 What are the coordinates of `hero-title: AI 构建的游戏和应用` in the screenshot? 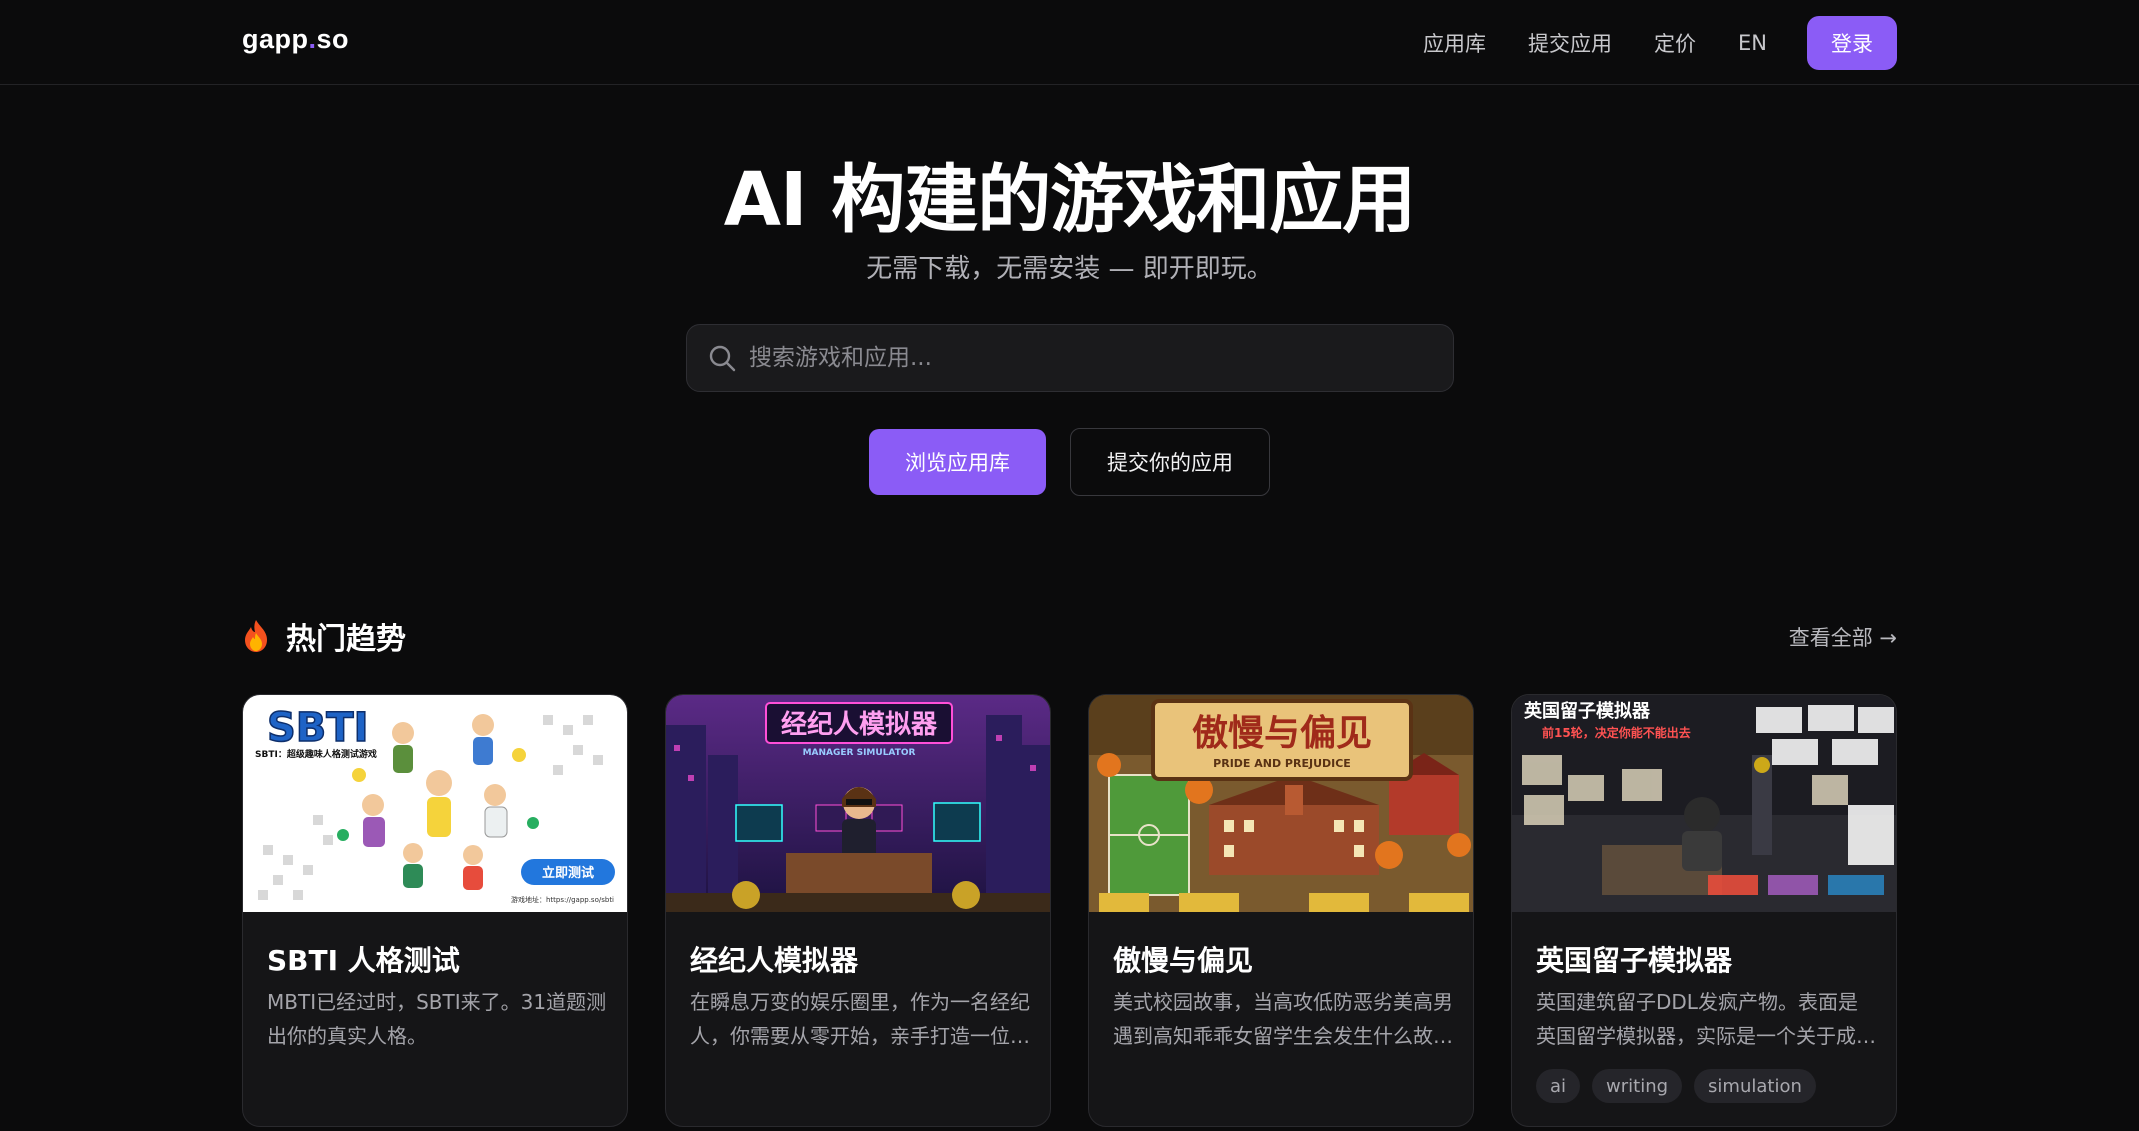 It's located at (1070, 200).